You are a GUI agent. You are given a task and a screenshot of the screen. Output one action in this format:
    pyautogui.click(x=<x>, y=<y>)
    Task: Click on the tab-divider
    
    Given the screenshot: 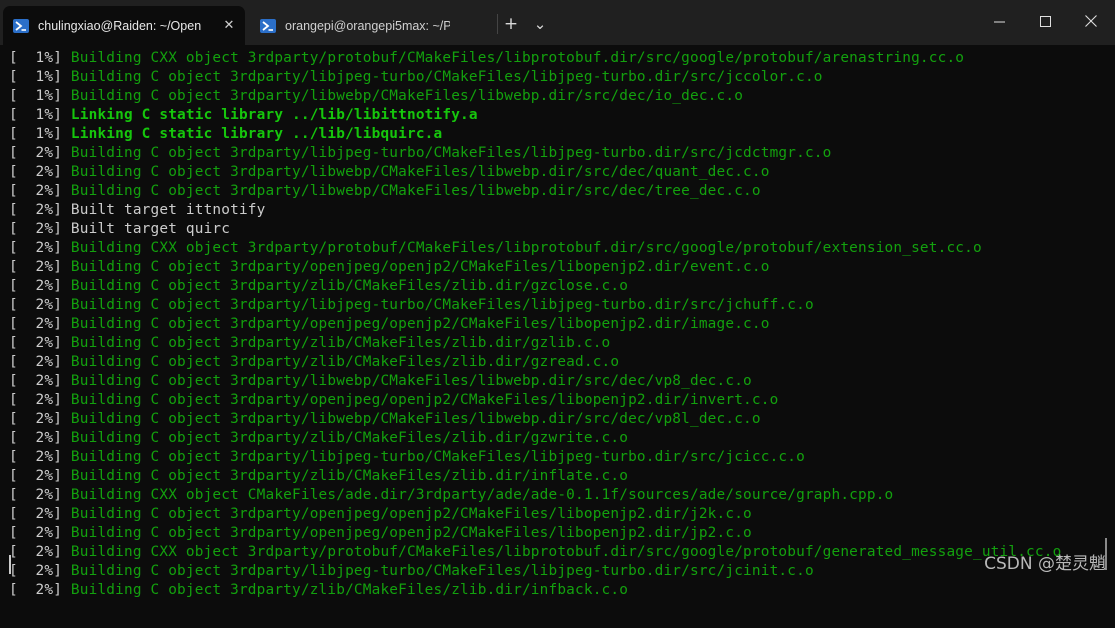 What is the action you would take?
    pyautogui.click(x=497, y=24)
    